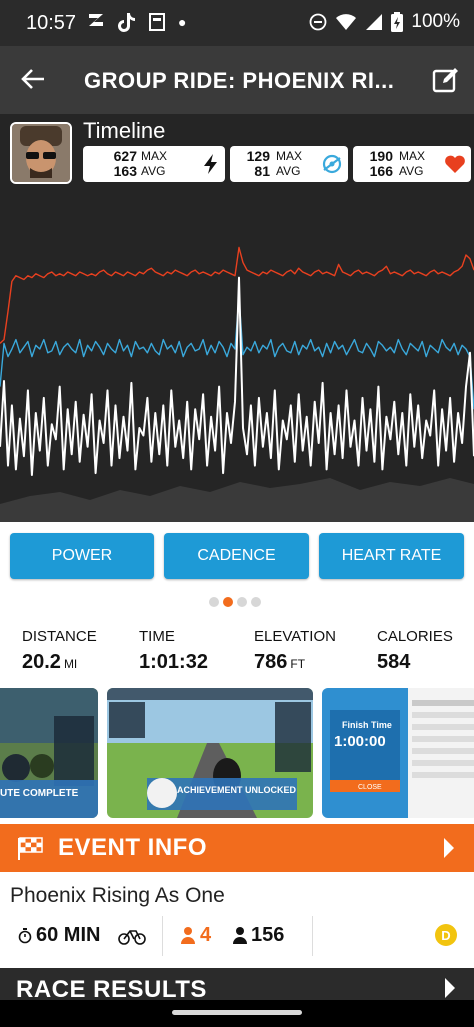  What do you see at coordinates (206, 935) in the screenshot?
I see `following-count: 4` at bounding box center [206, 935].